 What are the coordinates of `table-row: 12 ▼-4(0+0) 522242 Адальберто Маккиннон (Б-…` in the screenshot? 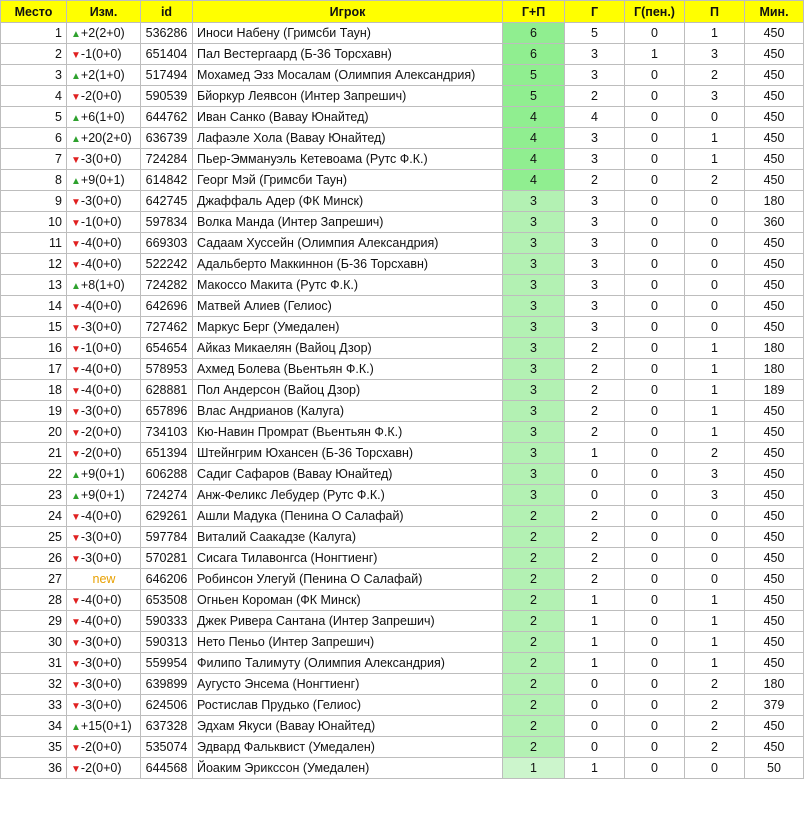 It's located at (402, 264).